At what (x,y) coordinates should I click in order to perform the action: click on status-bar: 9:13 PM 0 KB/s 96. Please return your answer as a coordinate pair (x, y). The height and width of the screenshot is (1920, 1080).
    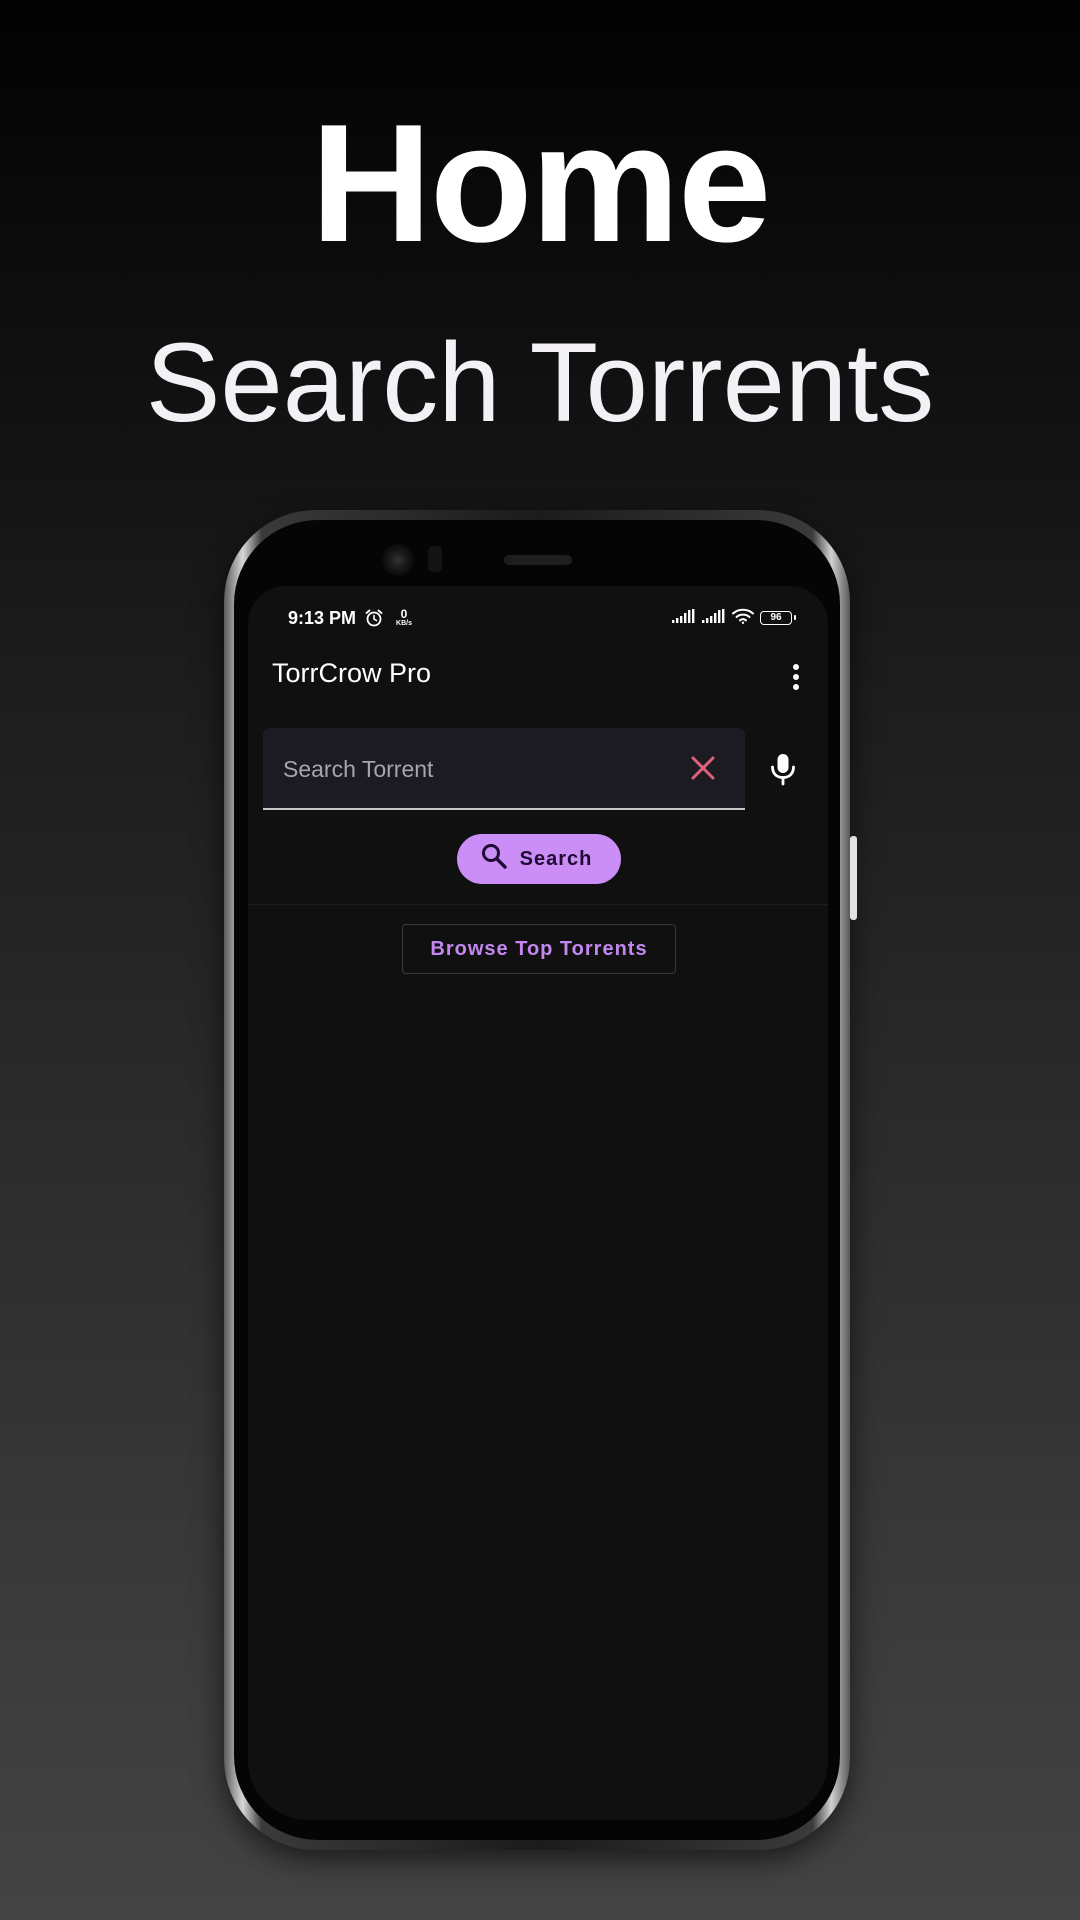
    Looking at the image, I should click on (538, 614).